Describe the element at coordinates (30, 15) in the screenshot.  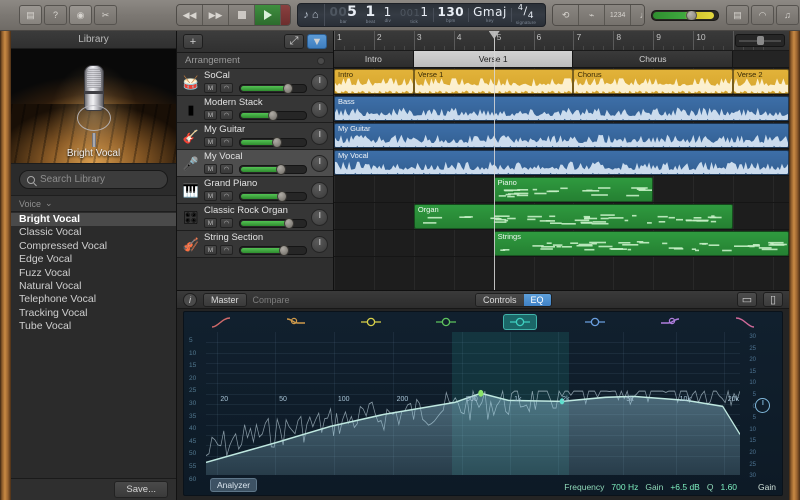
I see `library-toggle-button: ▤` at that location.